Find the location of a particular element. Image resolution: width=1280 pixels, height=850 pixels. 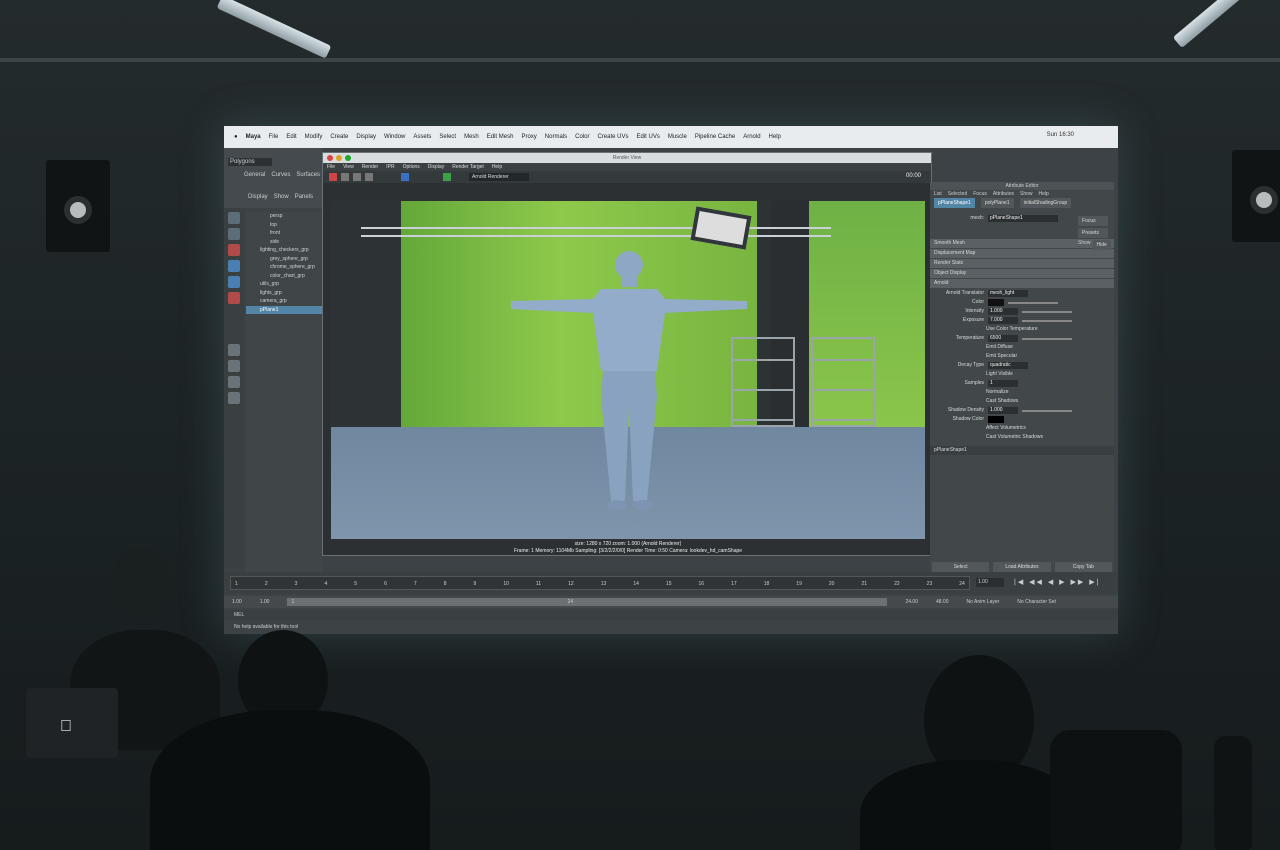

outliner-item-front: front is located at coordinates (284, 233).